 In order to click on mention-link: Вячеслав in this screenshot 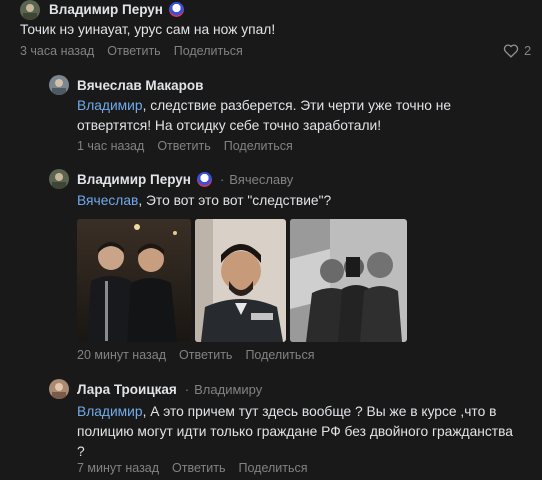, I will do `click(107, 200)`.